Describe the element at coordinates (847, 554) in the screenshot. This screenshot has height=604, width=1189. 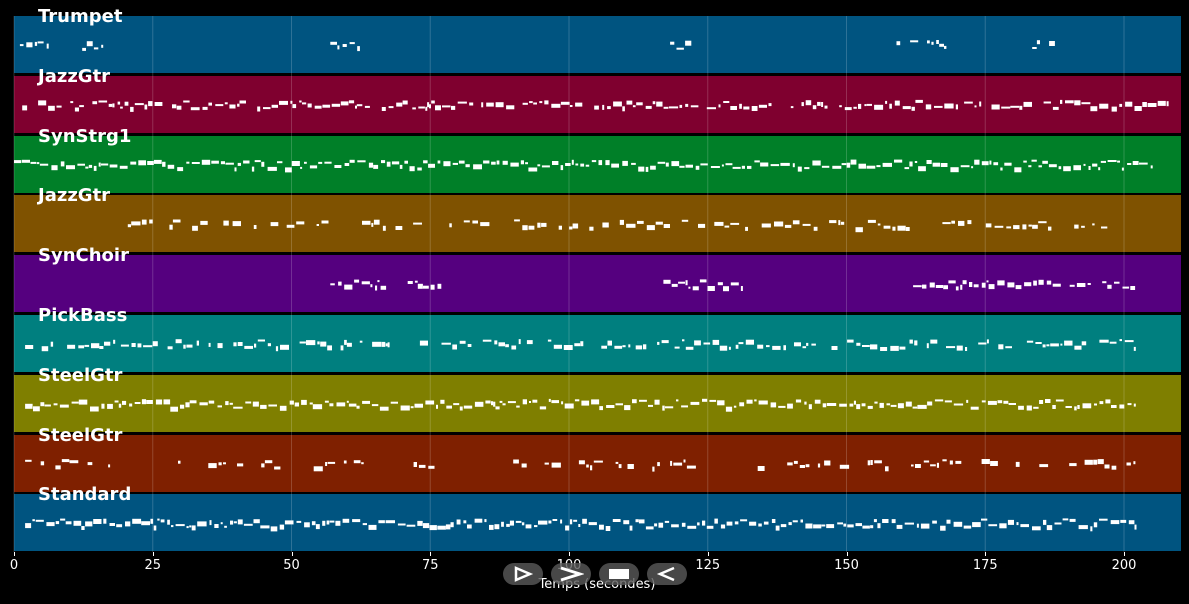
I see `x-tick` at that location.